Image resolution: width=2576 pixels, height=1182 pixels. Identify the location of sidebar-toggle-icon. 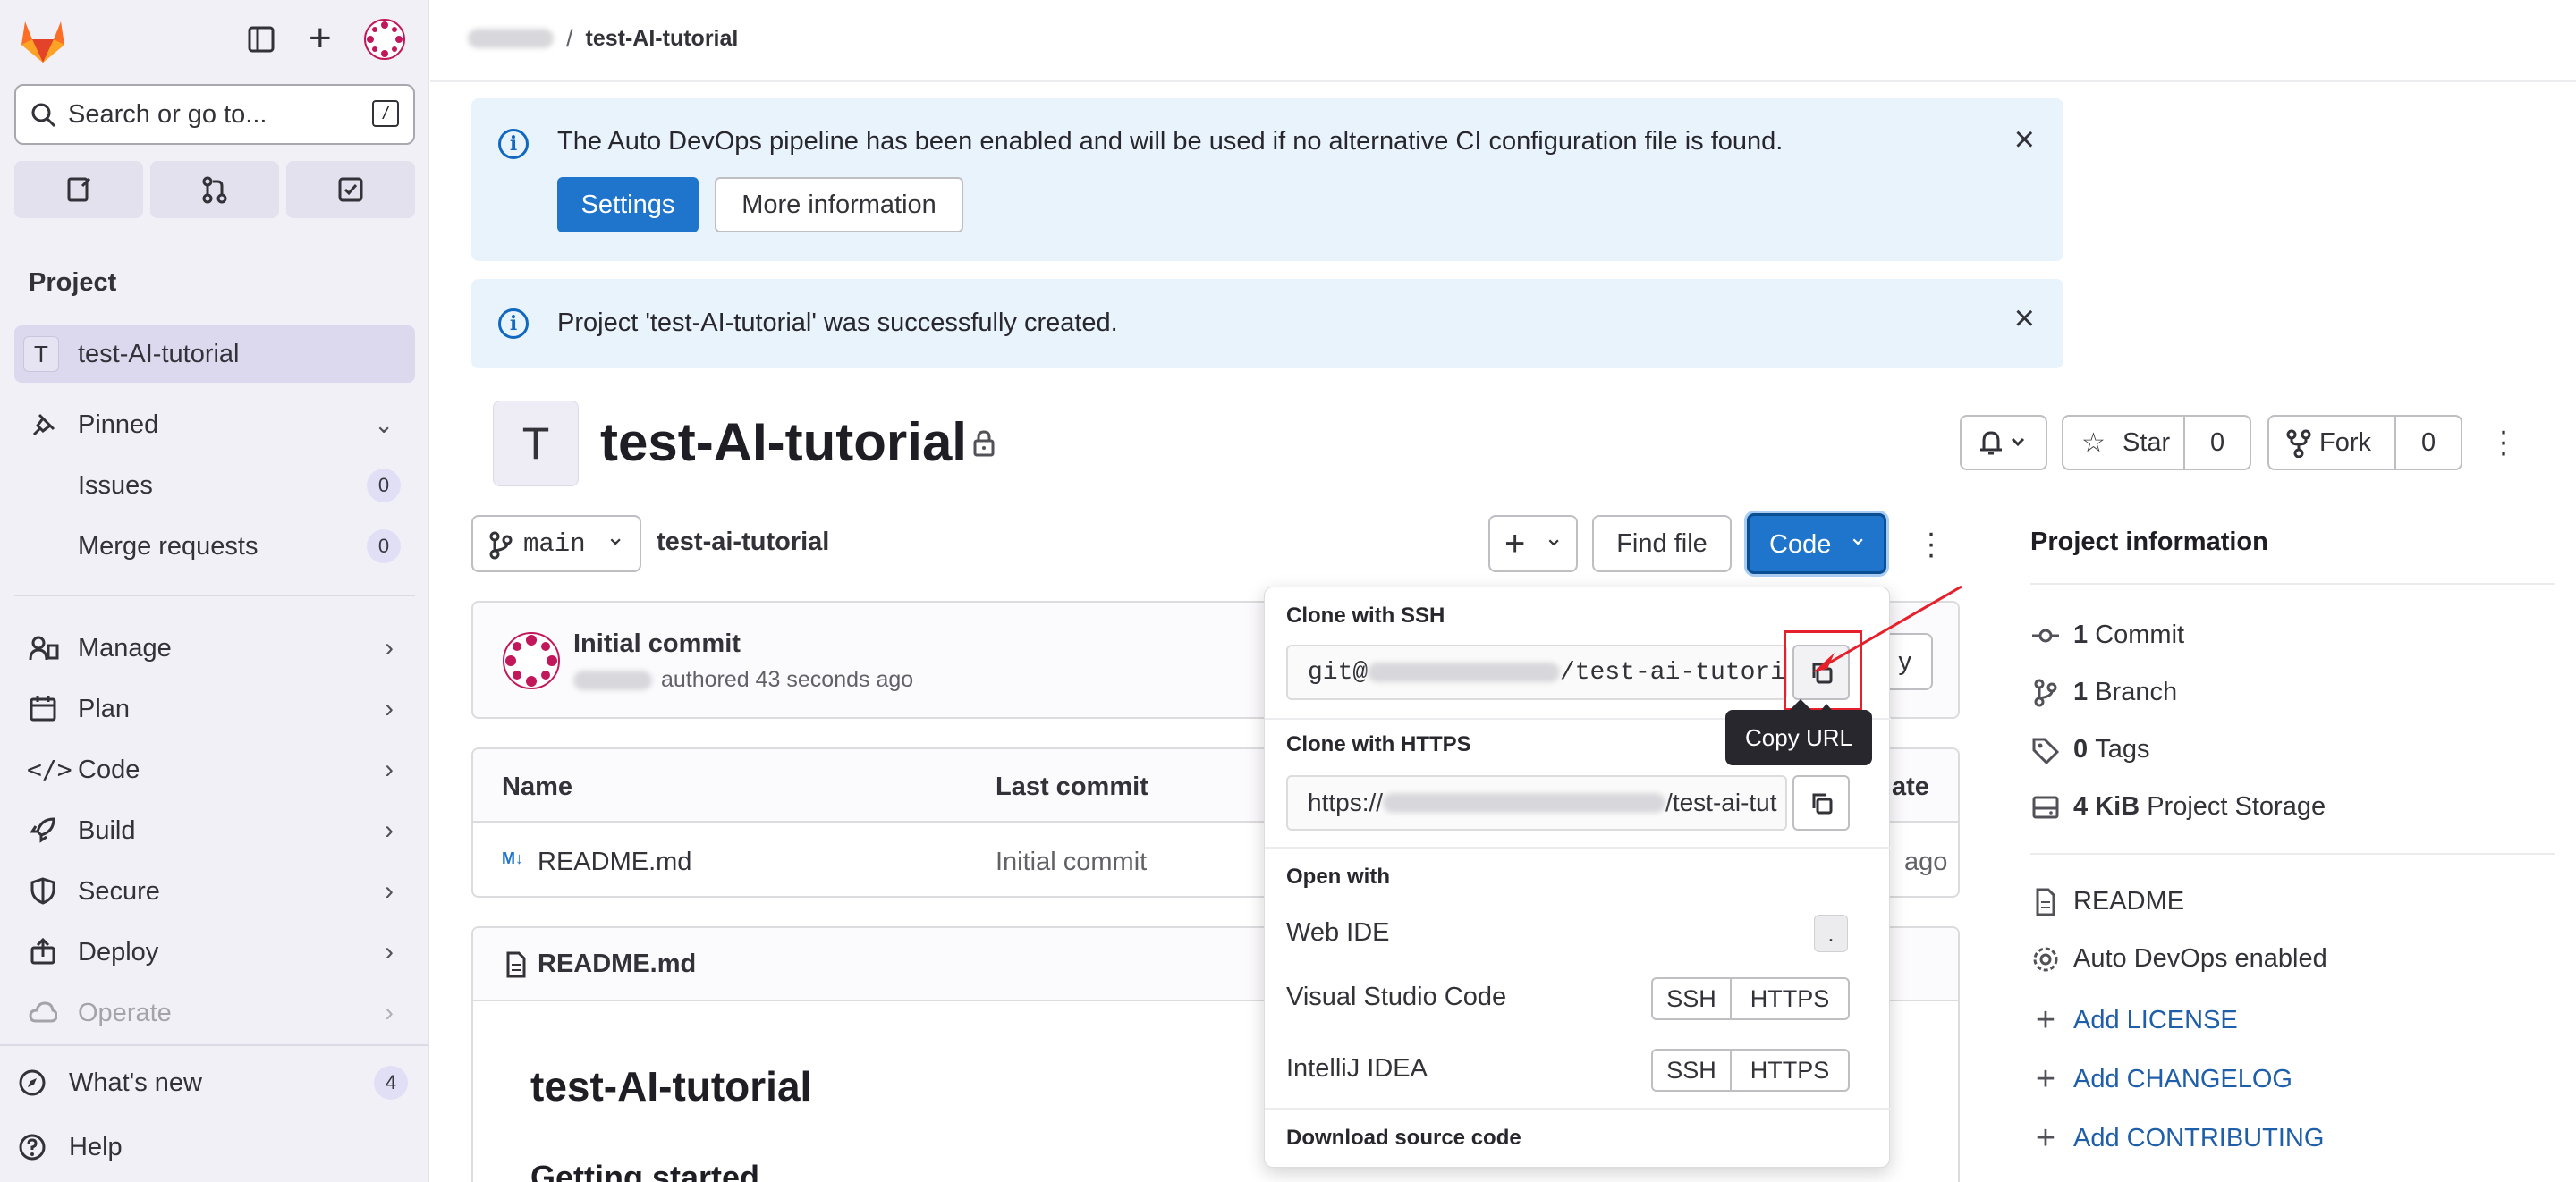
(261, 39).